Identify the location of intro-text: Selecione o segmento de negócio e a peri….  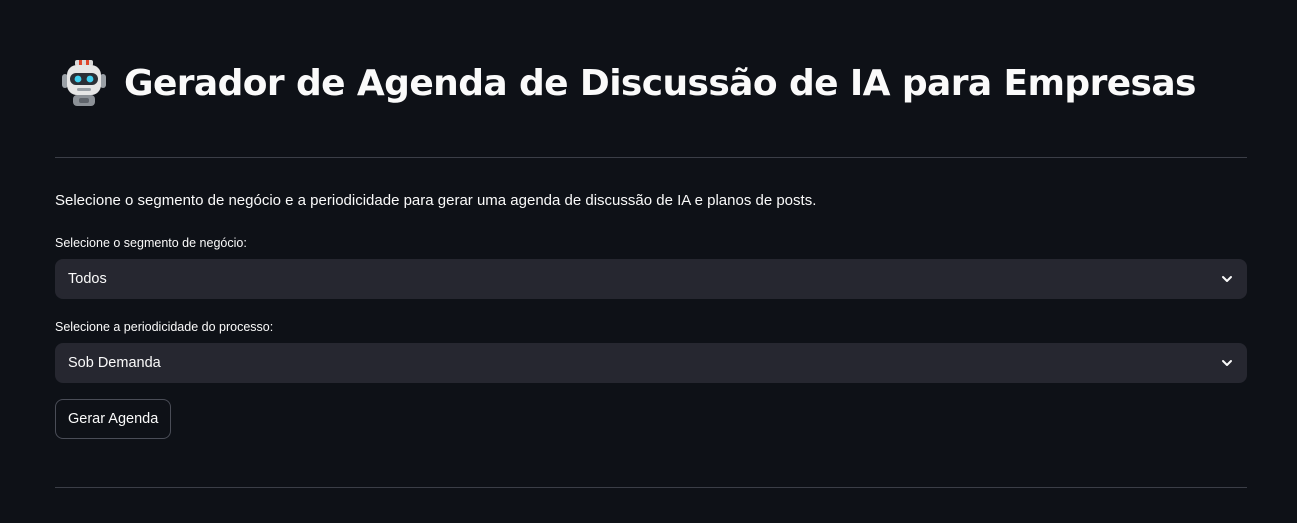
(436, 200).